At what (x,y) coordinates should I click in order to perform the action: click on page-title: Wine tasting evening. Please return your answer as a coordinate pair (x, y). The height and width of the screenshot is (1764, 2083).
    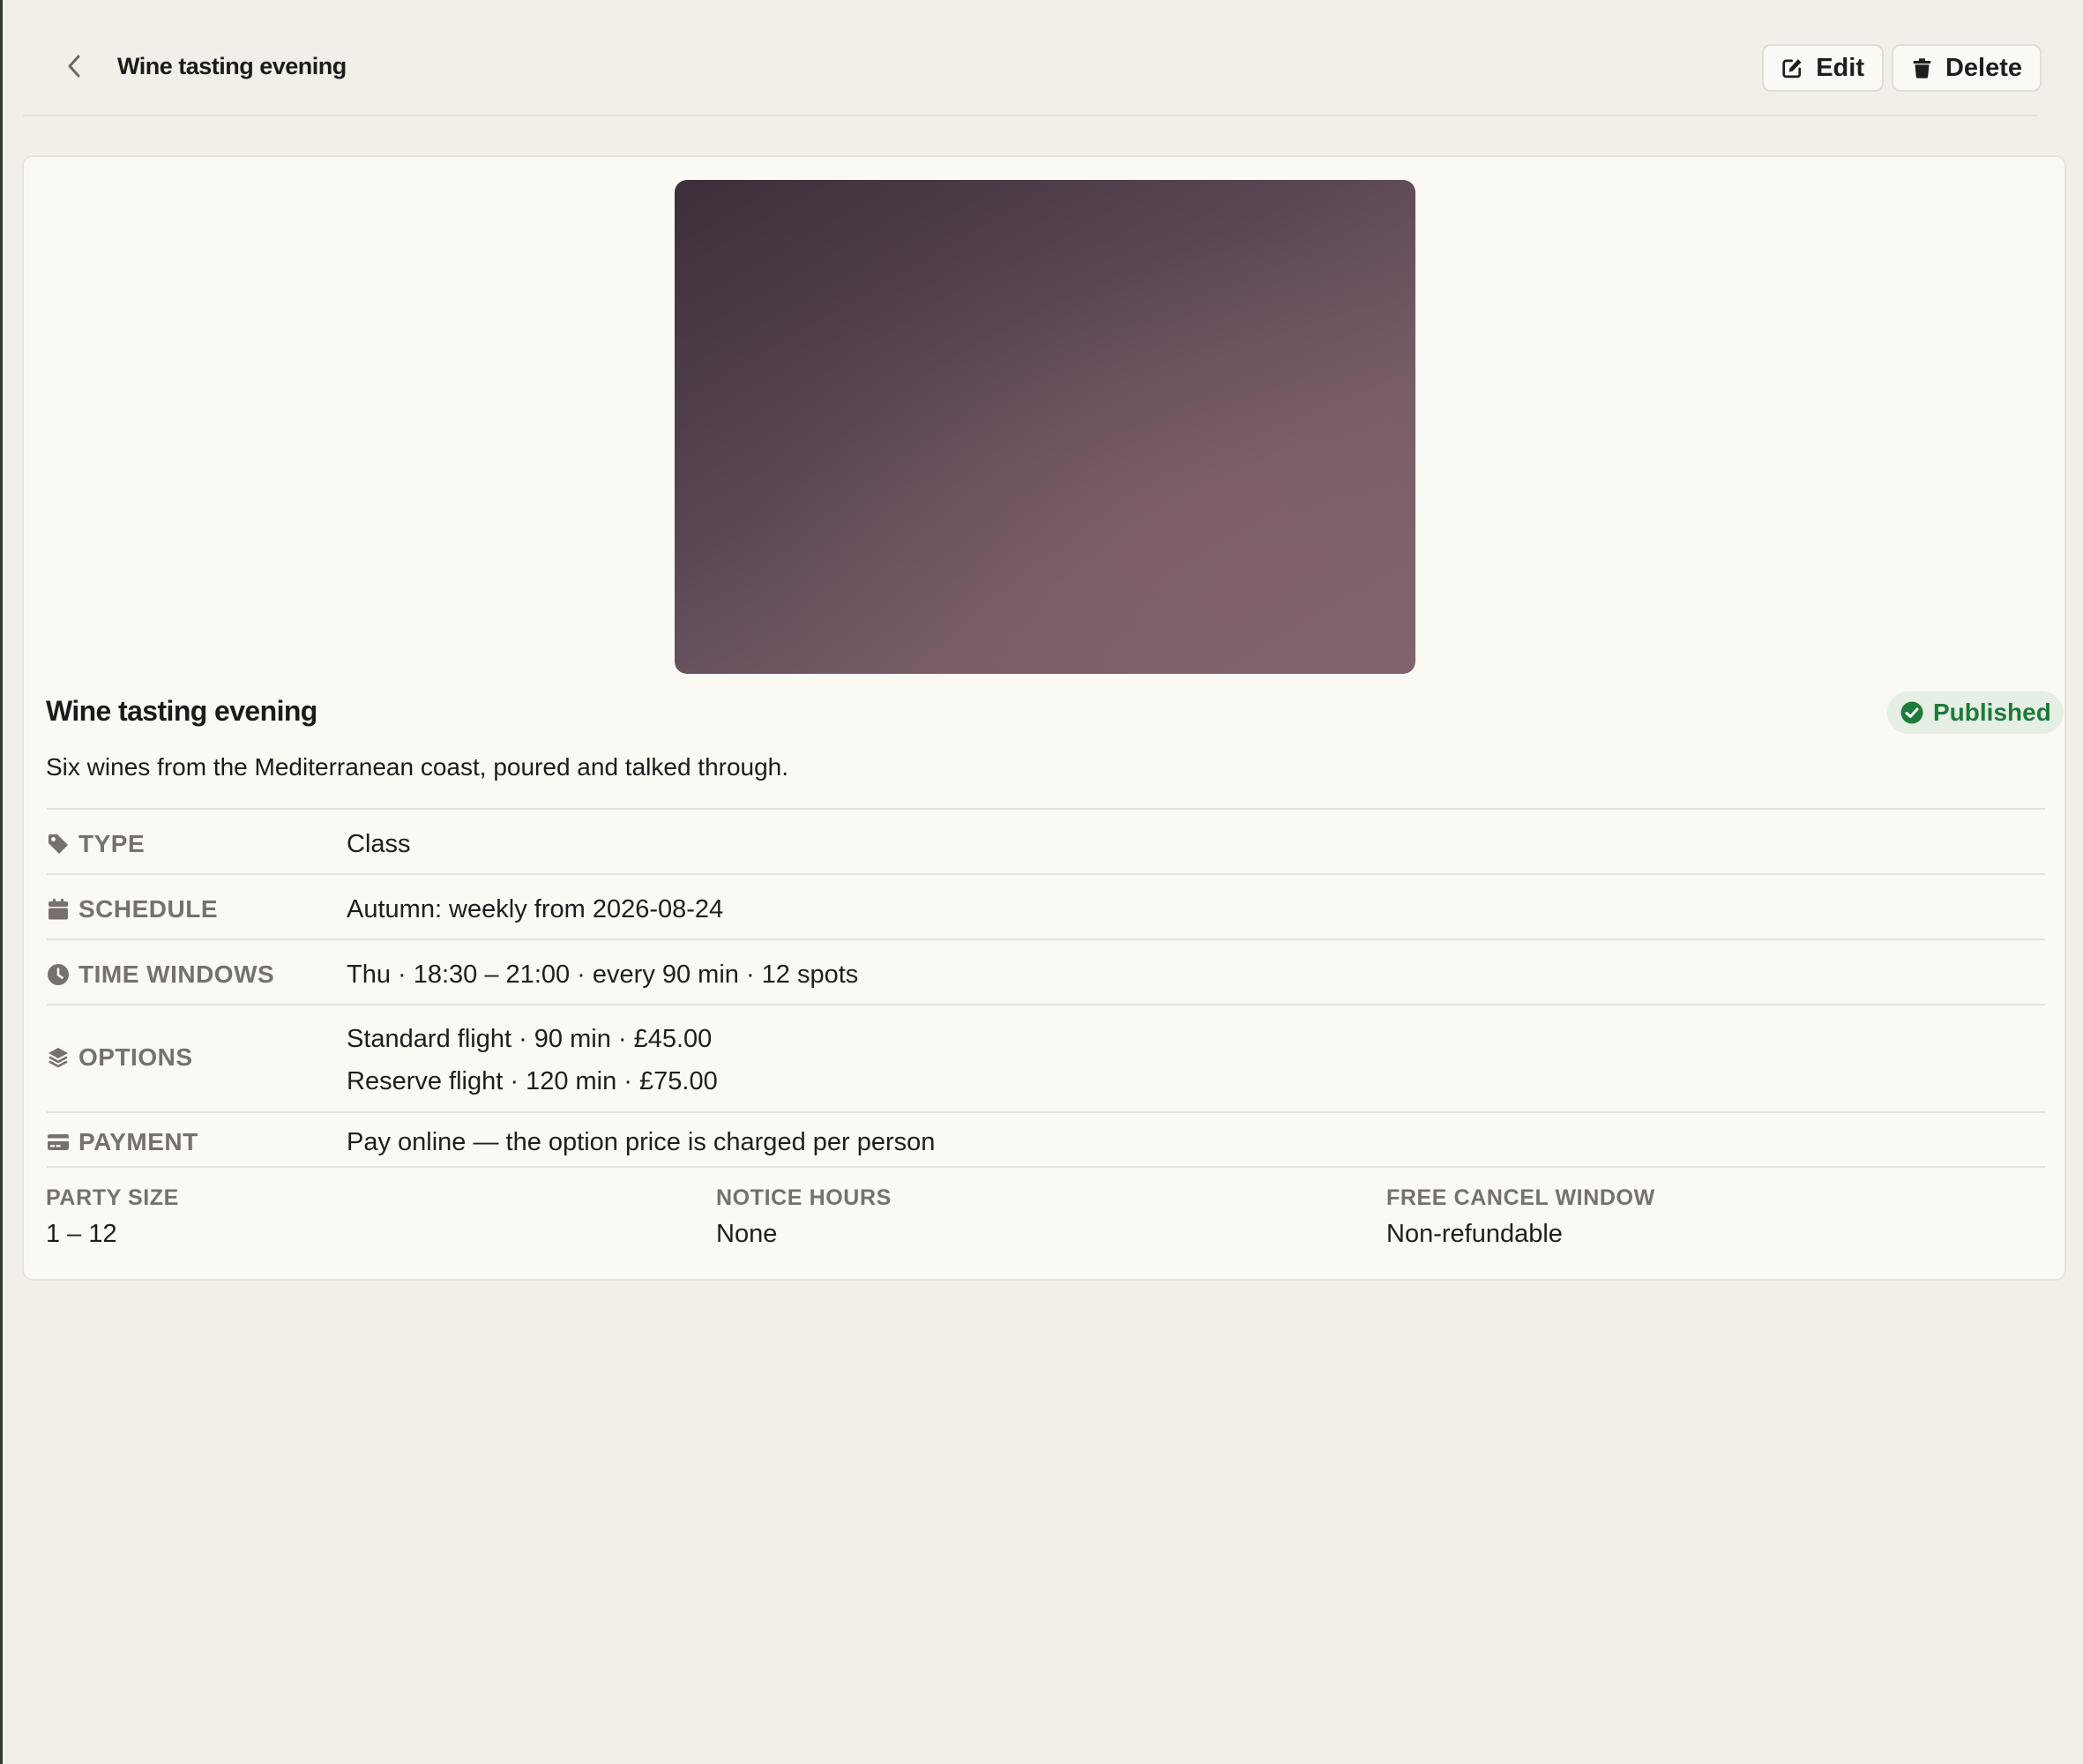
    Looking at the image, I should click on (232, 66).